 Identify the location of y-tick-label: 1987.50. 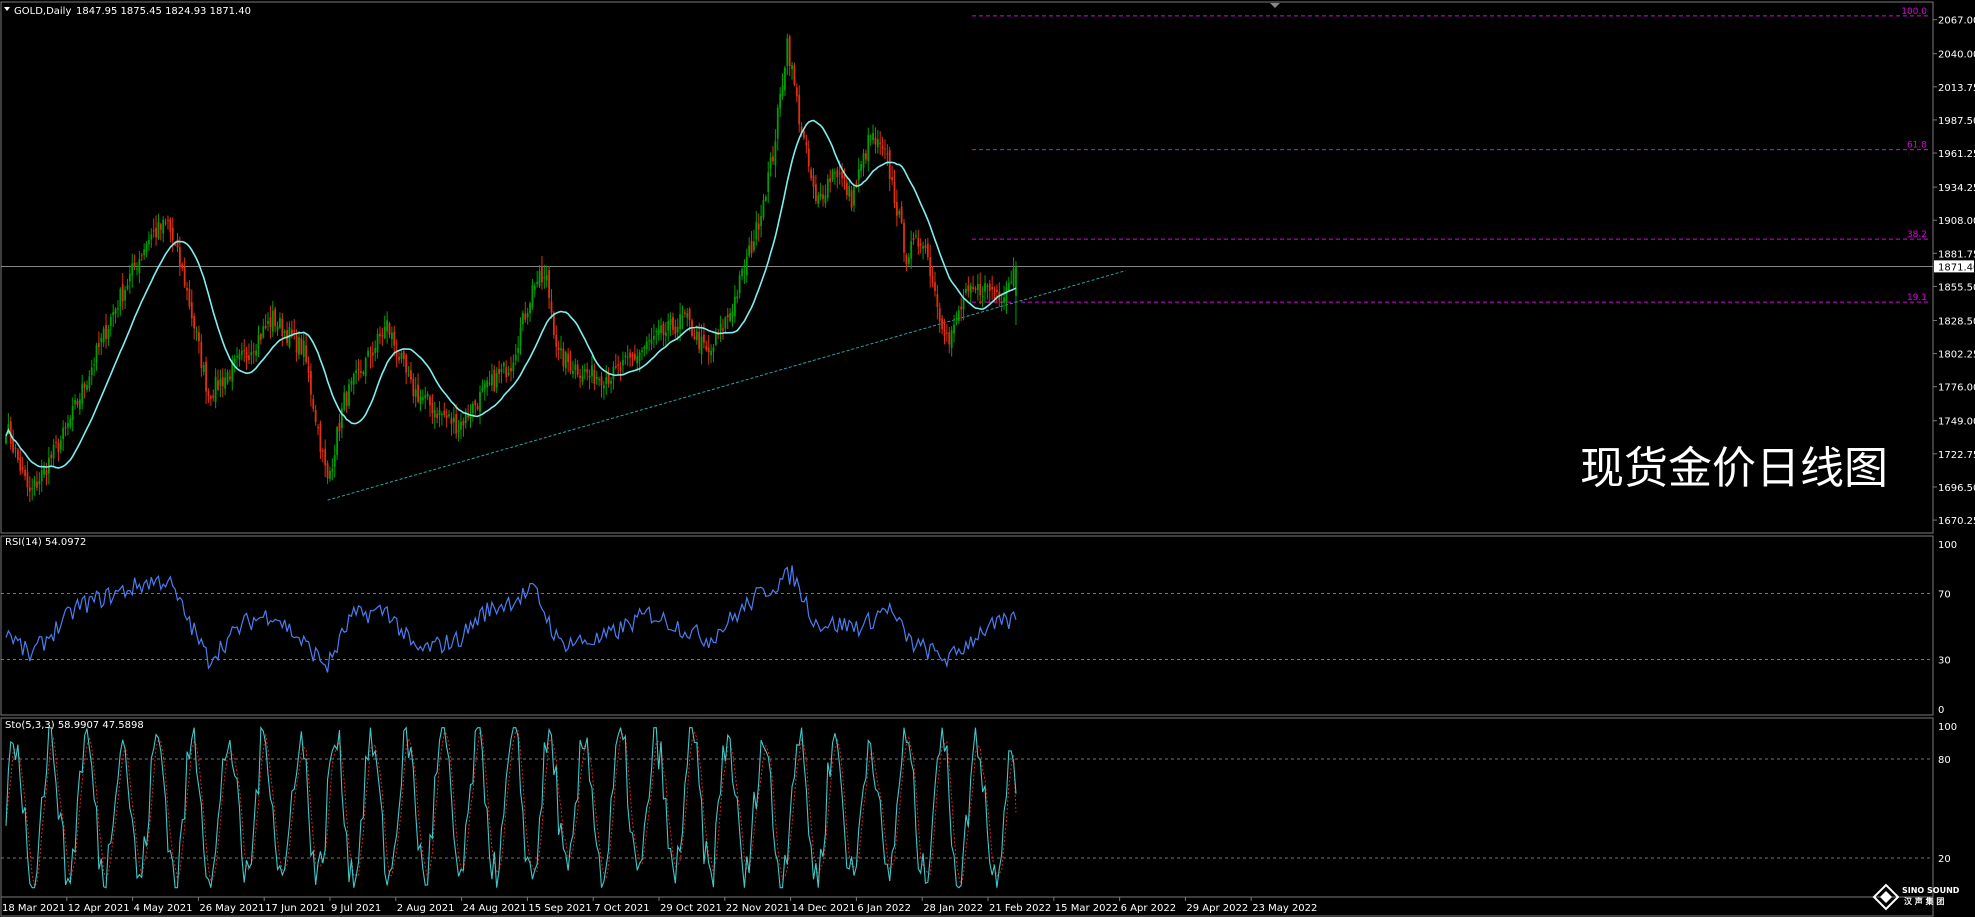
(1956, 121).